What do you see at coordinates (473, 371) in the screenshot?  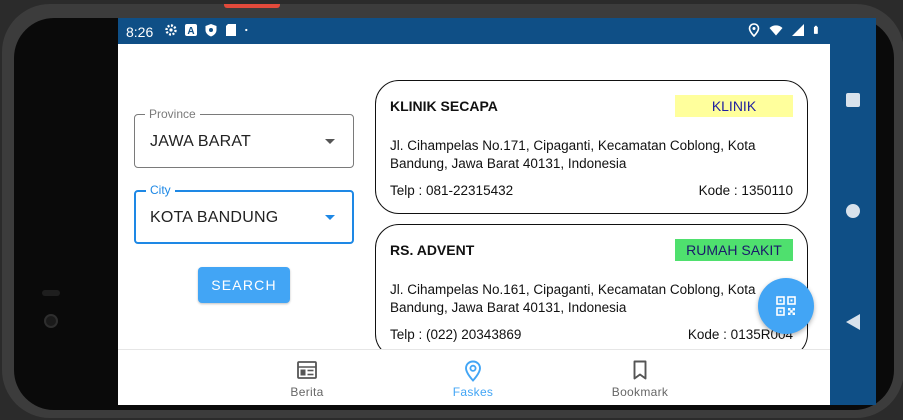 I see `location-pin-icon` at bounding box center [473, 371].